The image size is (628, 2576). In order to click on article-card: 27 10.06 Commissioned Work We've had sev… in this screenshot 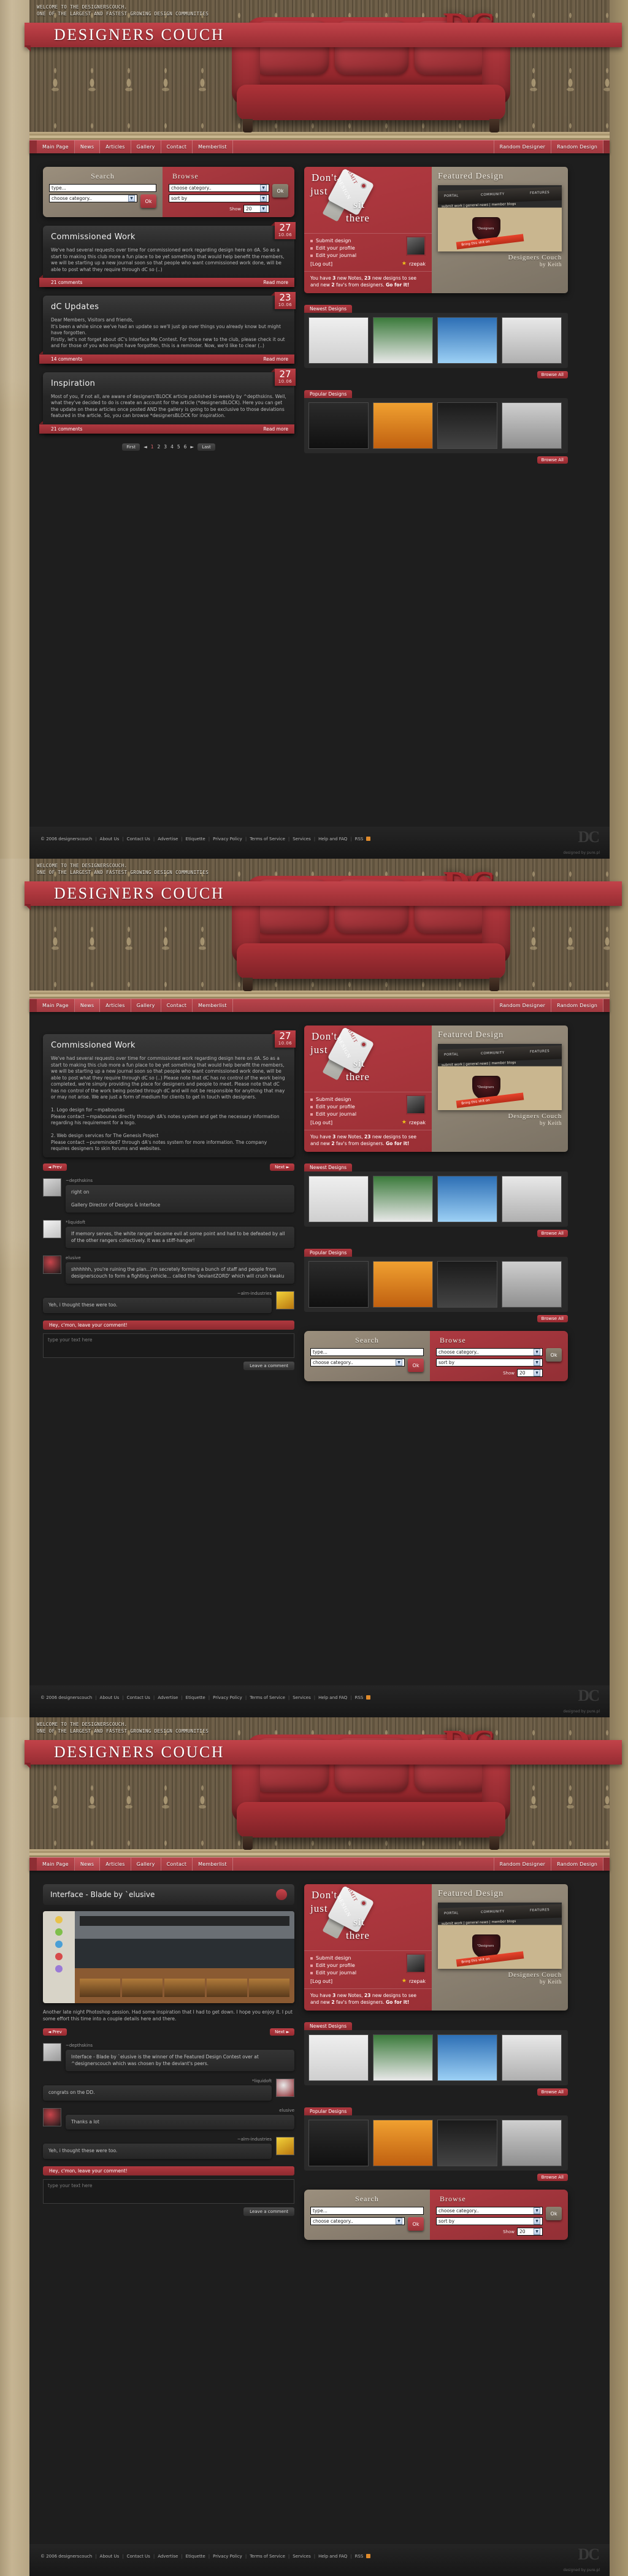, I will do `click(168, 254)`.